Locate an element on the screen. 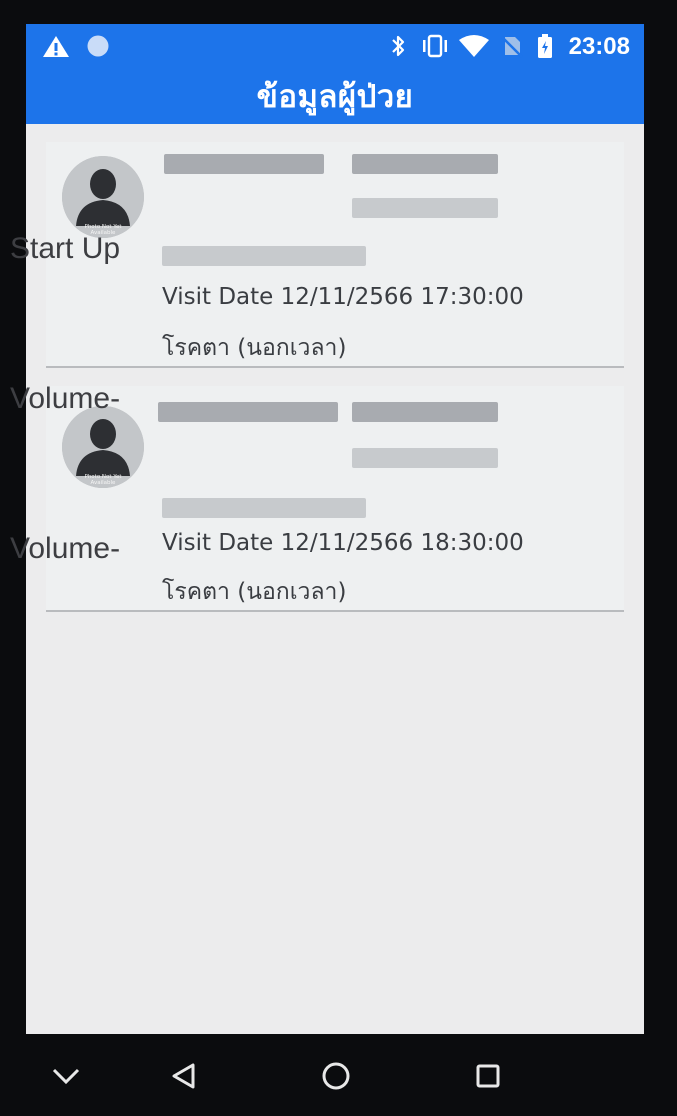 The height and width of the screenshot is (1116, 677). no-sim-icon is located at coordinates (512, 47).